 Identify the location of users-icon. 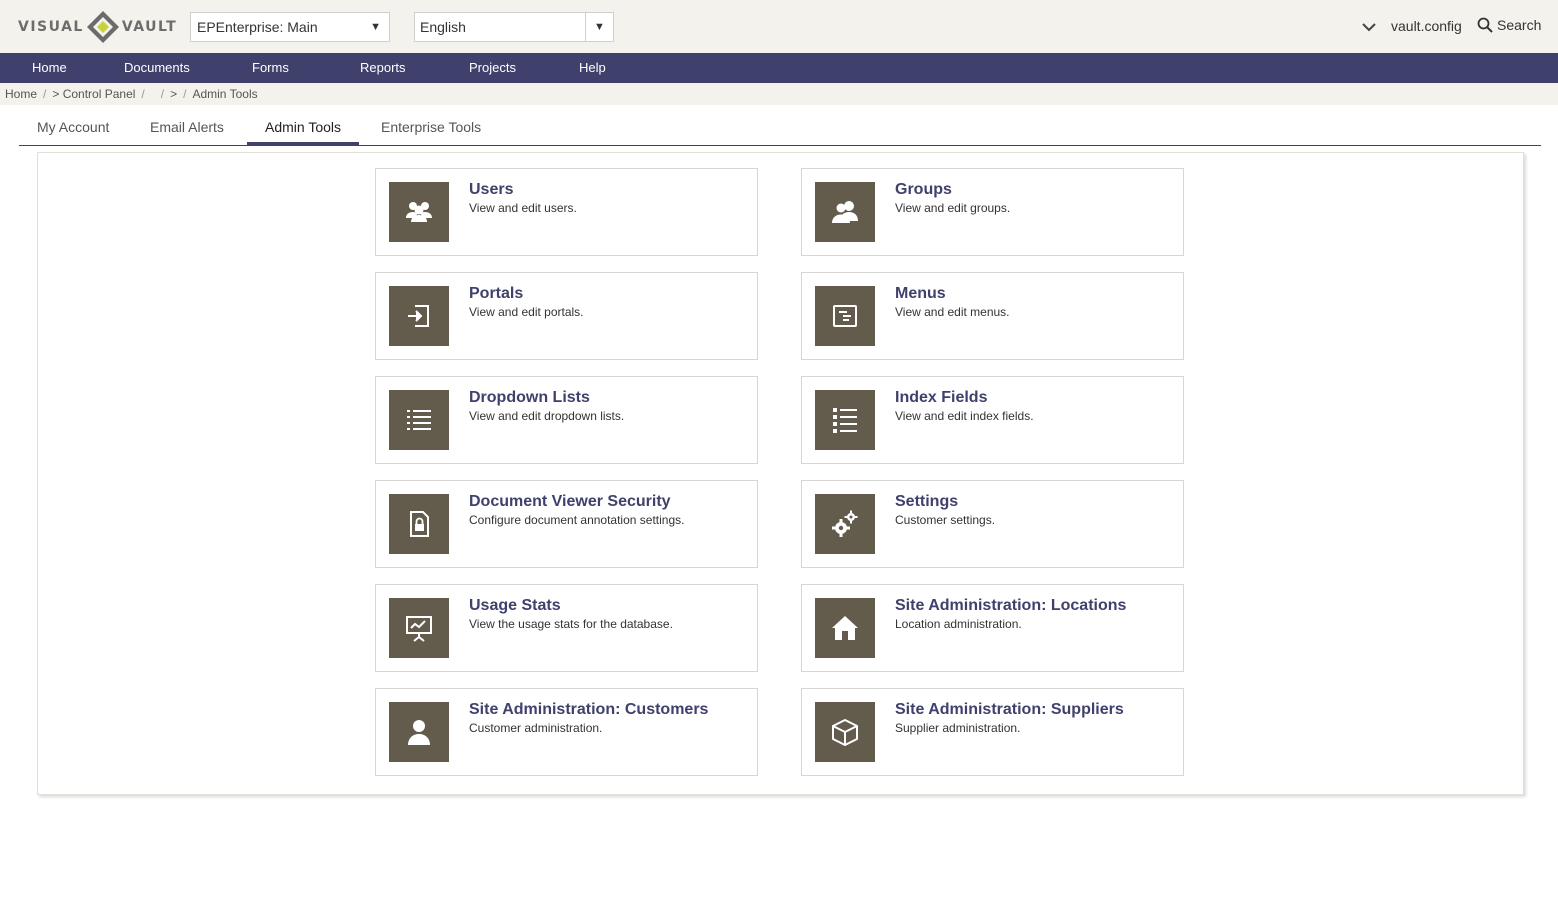
(419, 212).